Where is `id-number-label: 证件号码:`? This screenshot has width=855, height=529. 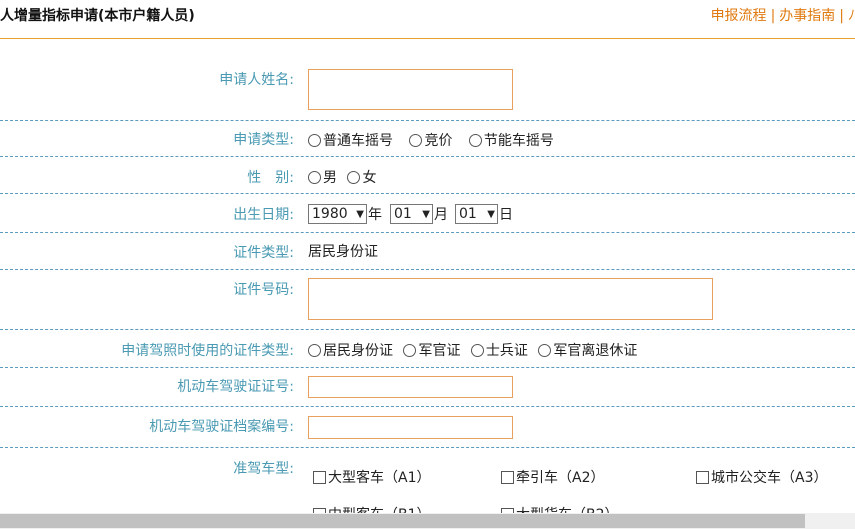 id-number-label: 证件号码: is located at coordinates (263, 290).